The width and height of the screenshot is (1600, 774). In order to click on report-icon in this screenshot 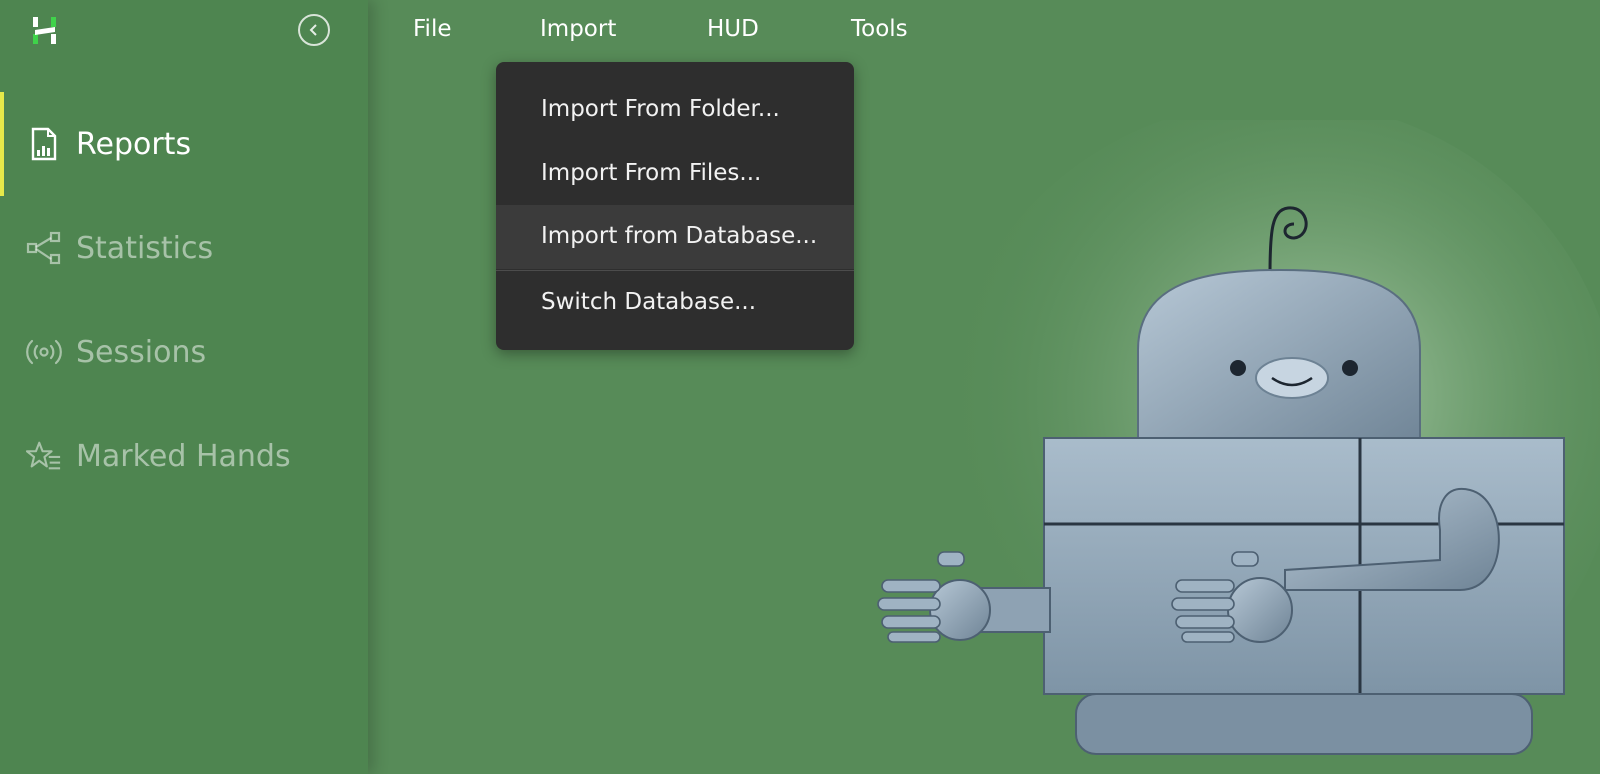, I will do `click(44, 144)`.